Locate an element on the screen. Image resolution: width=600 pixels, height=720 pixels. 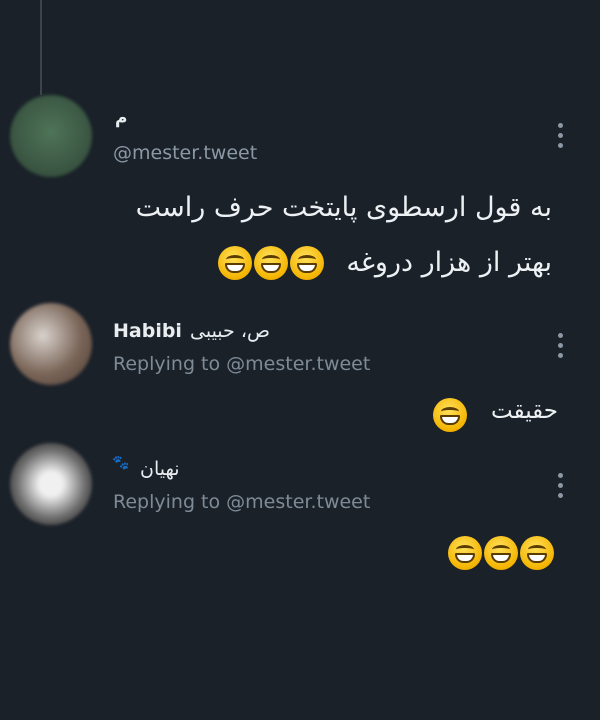
author-handle: @mester.tweet is located at coordinates (185, 153).